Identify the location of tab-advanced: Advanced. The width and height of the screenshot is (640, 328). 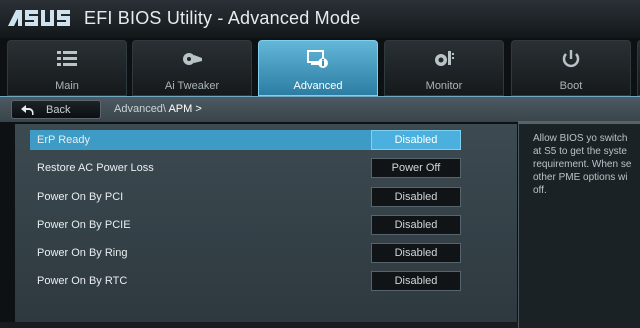
(318, 68).